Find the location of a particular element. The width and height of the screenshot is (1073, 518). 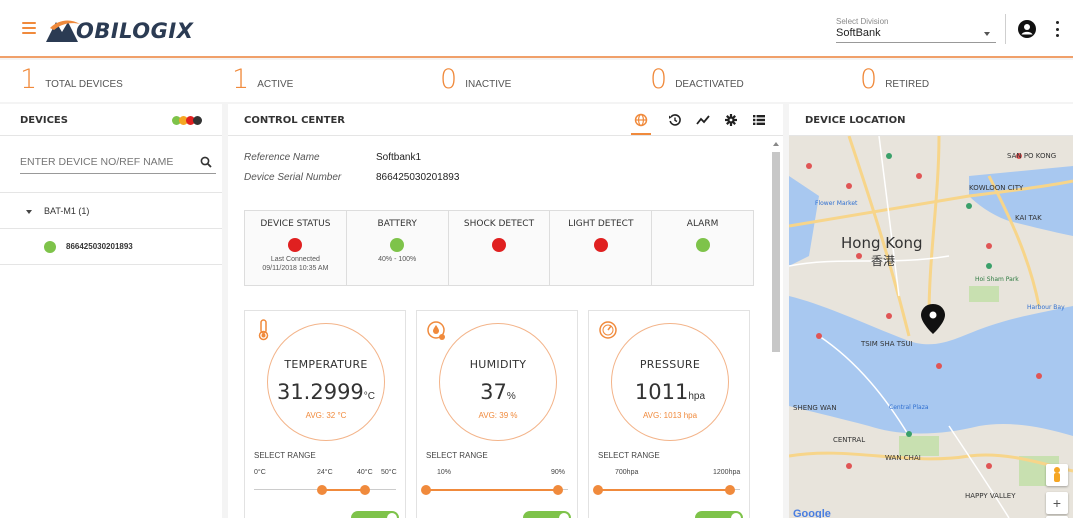

stat-total-devices: 1 TOTAL DEVICES is located at coordinates (71, 80).